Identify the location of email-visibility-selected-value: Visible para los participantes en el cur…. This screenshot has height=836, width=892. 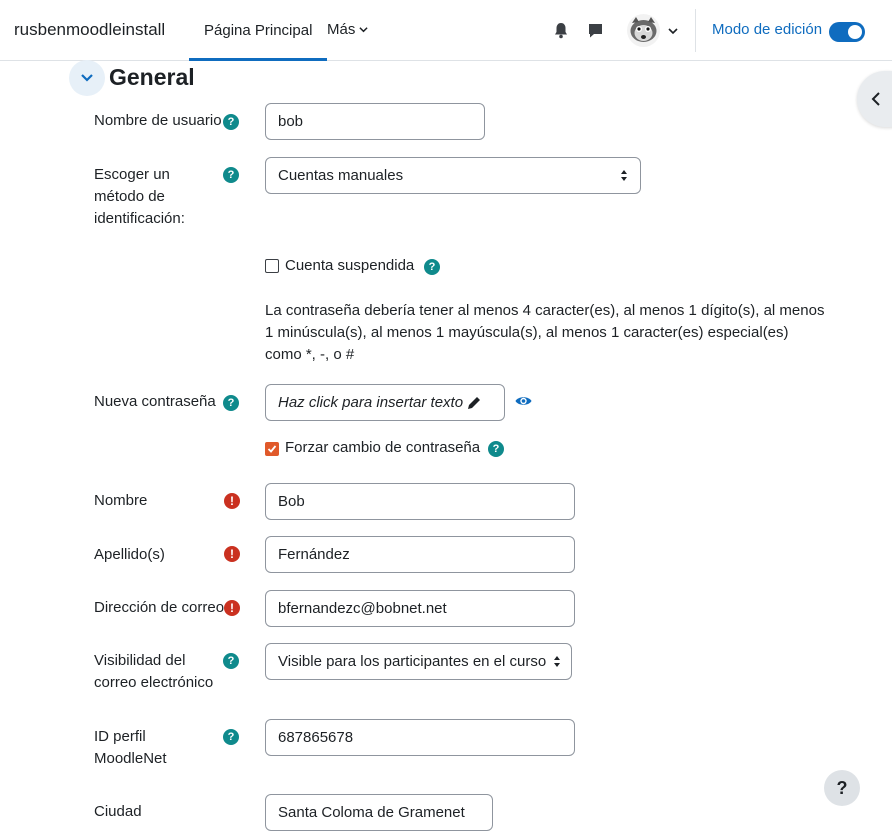
(412, 661).